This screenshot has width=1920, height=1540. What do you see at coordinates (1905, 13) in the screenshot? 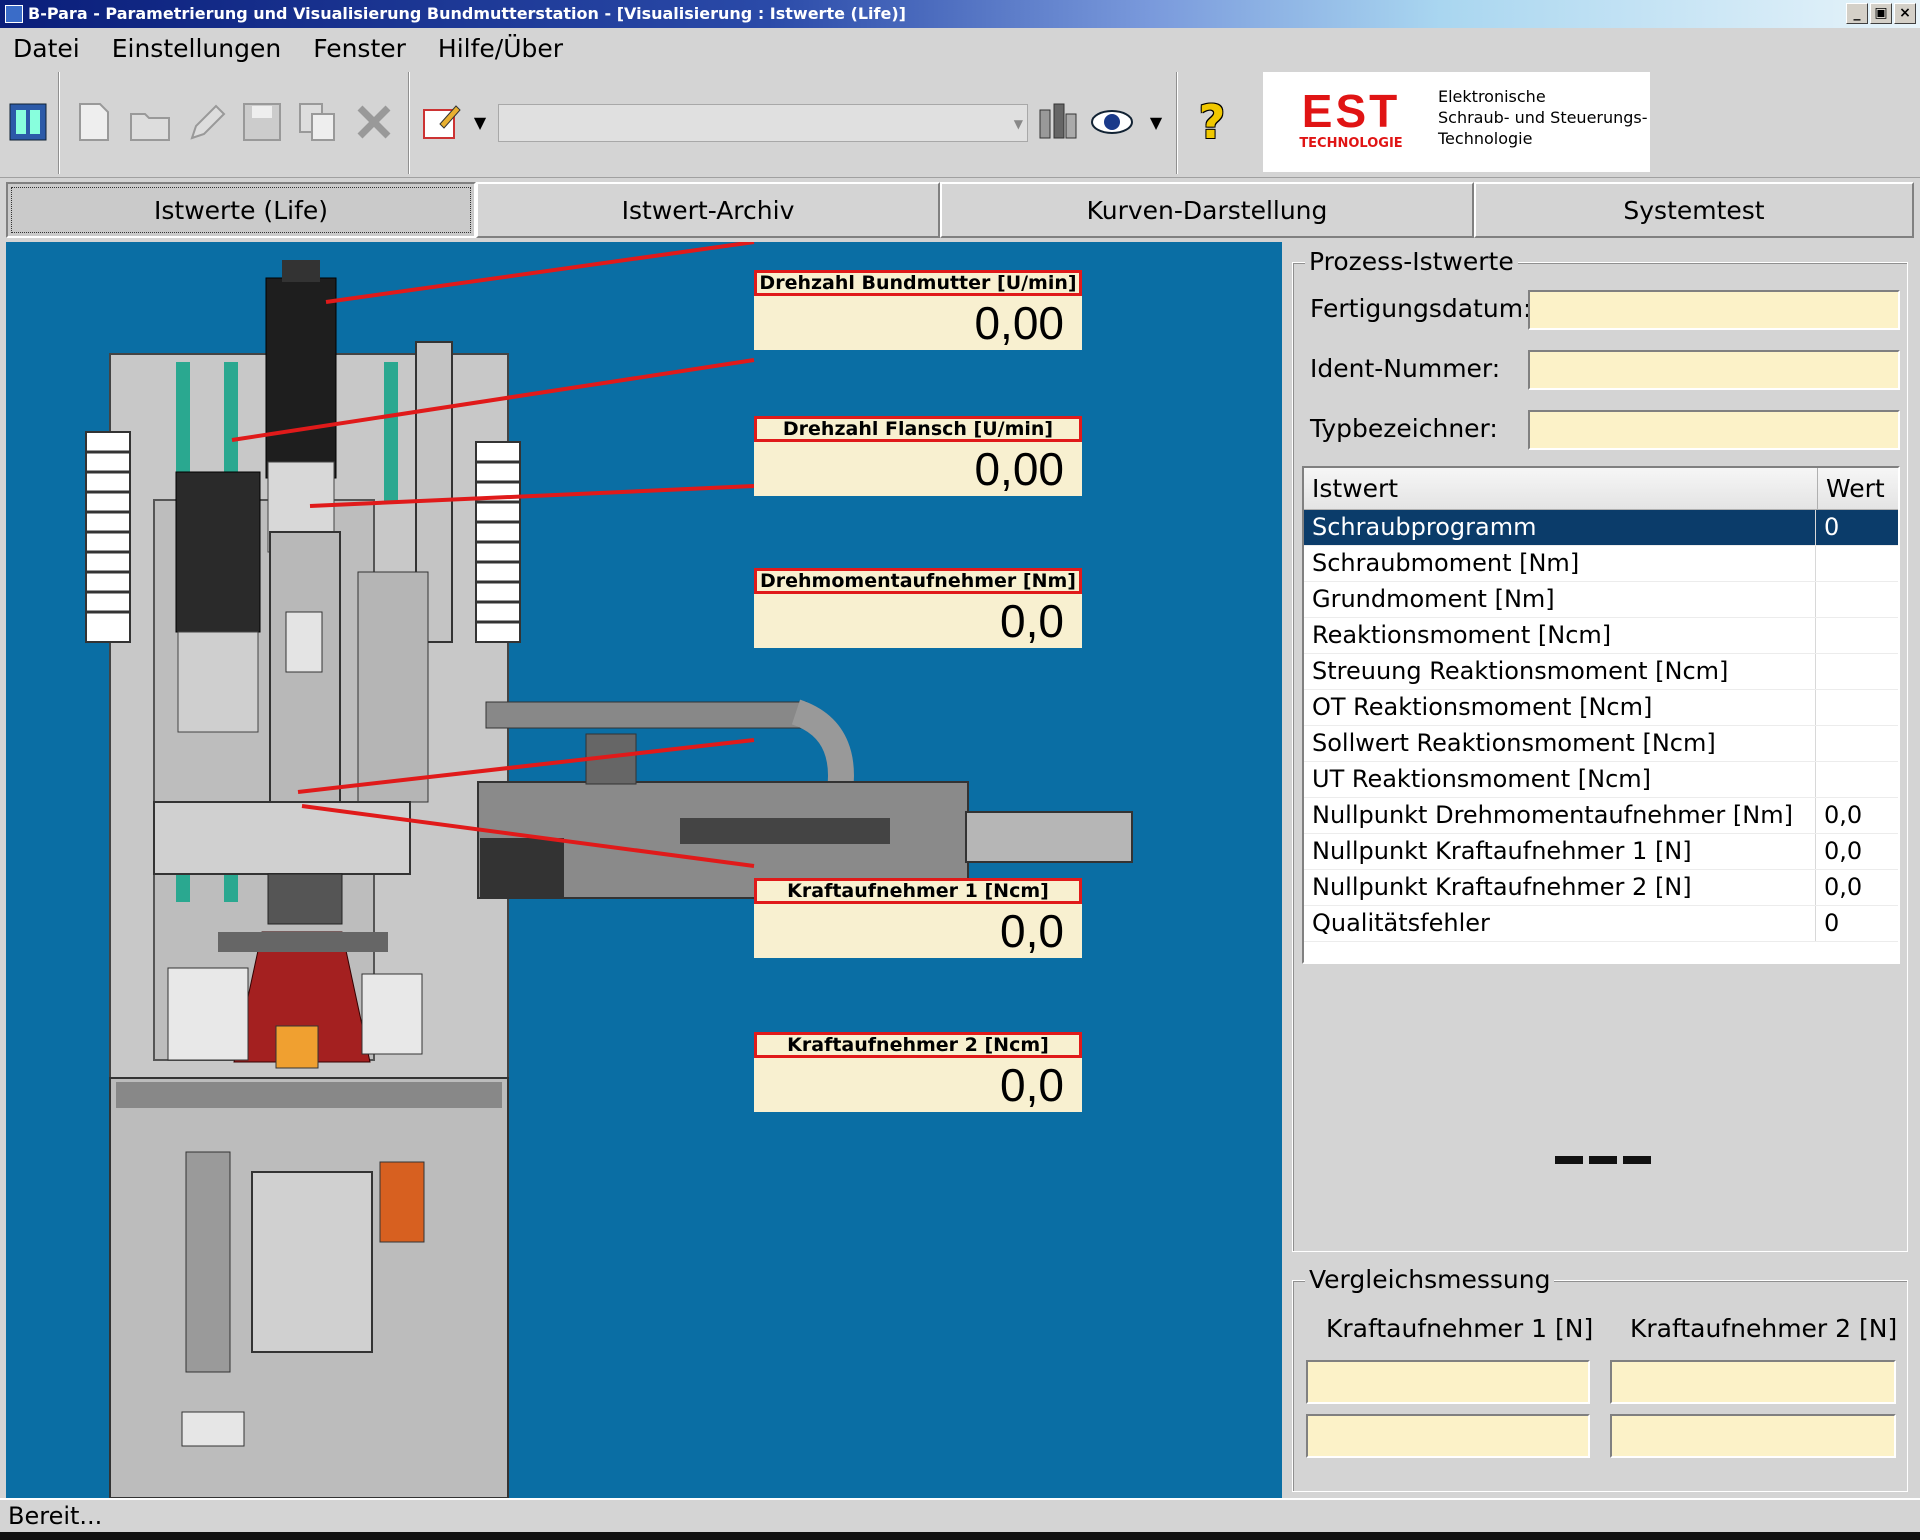
I see `close-button: ×` at bounding box center [1905, 13].